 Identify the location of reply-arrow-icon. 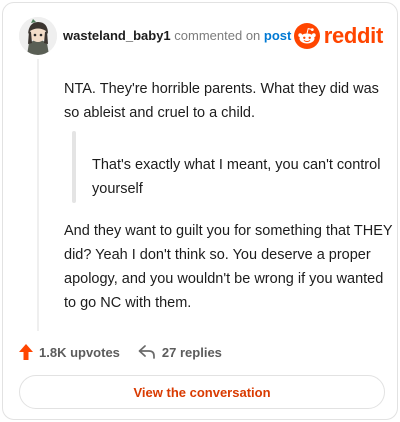
(146, 352).